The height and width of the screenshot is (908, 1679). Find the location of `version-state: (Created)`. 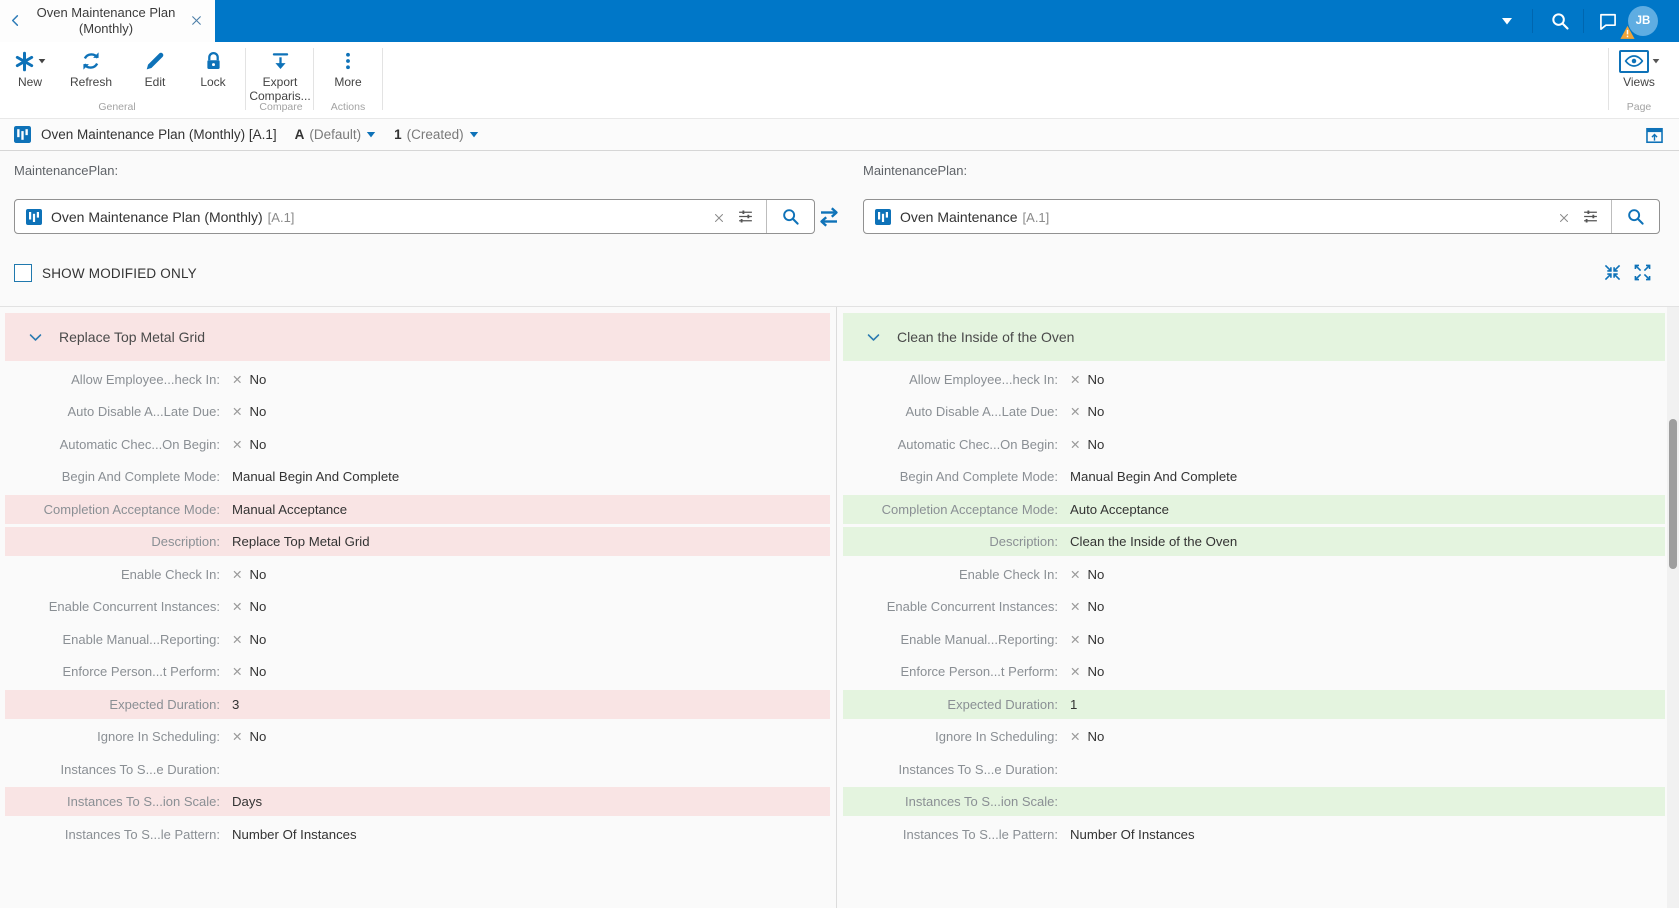

version-state: (Created) is located at coordinates (435, 134).